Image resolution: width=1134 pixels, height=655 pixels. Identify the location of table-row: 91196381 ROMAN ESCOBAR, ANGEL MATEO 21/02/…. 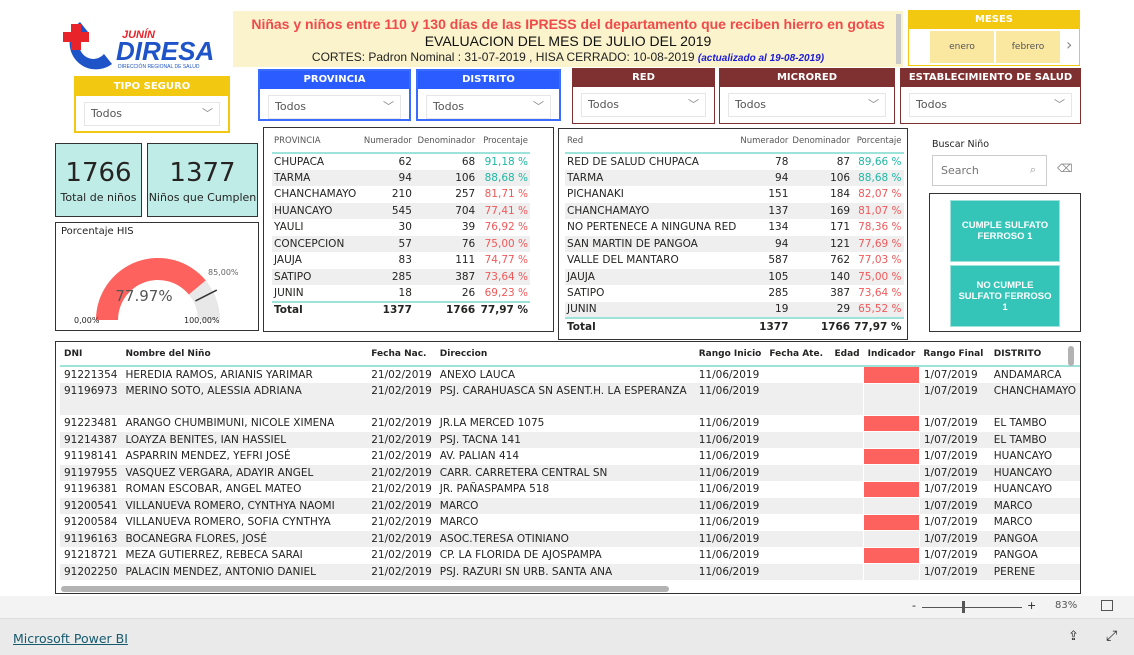
(570, 489).